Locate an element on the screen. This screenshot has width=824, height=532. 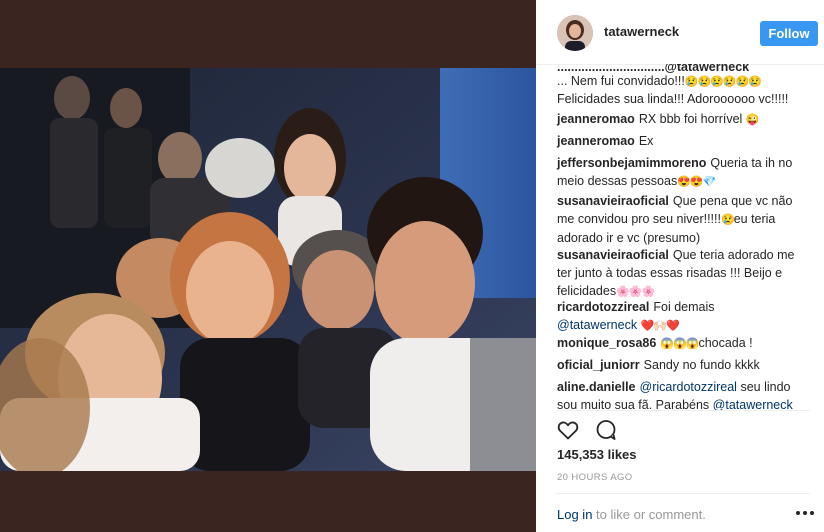
list-item: oficial_juniorr Sandy no fundo kkkk is located at coordinates (682, 365).